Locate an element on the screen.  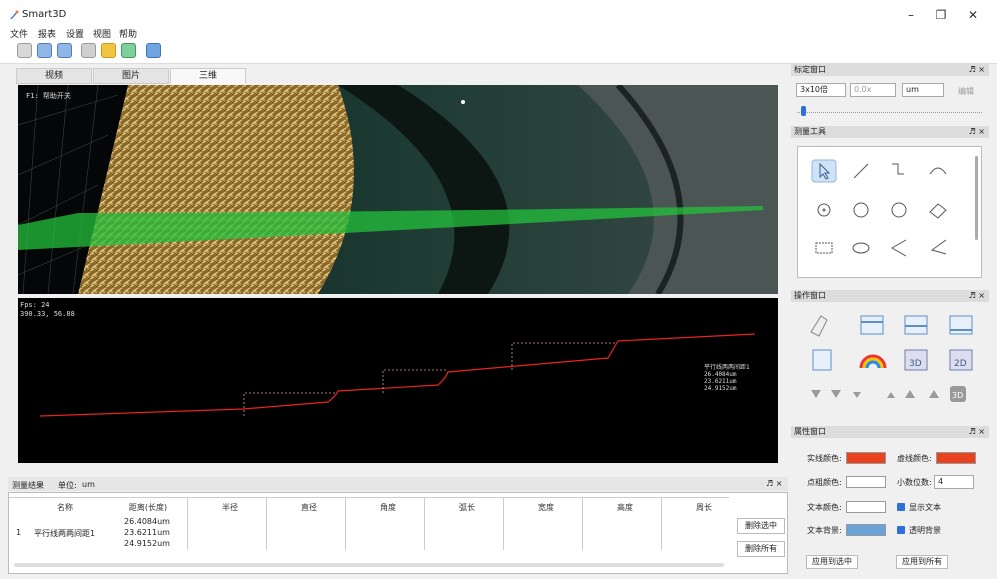
capture-icon is located at coordinates (128, 50).